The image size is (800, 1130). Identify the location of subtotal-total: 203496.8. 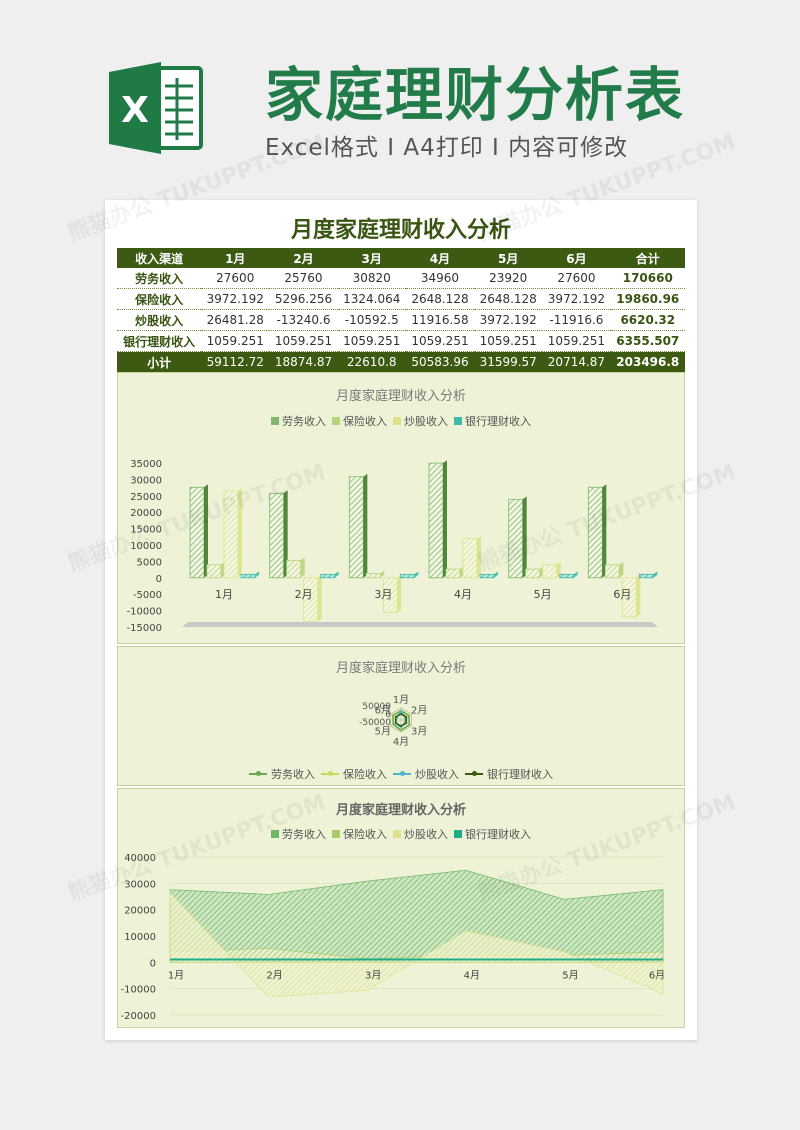
(647, 361).